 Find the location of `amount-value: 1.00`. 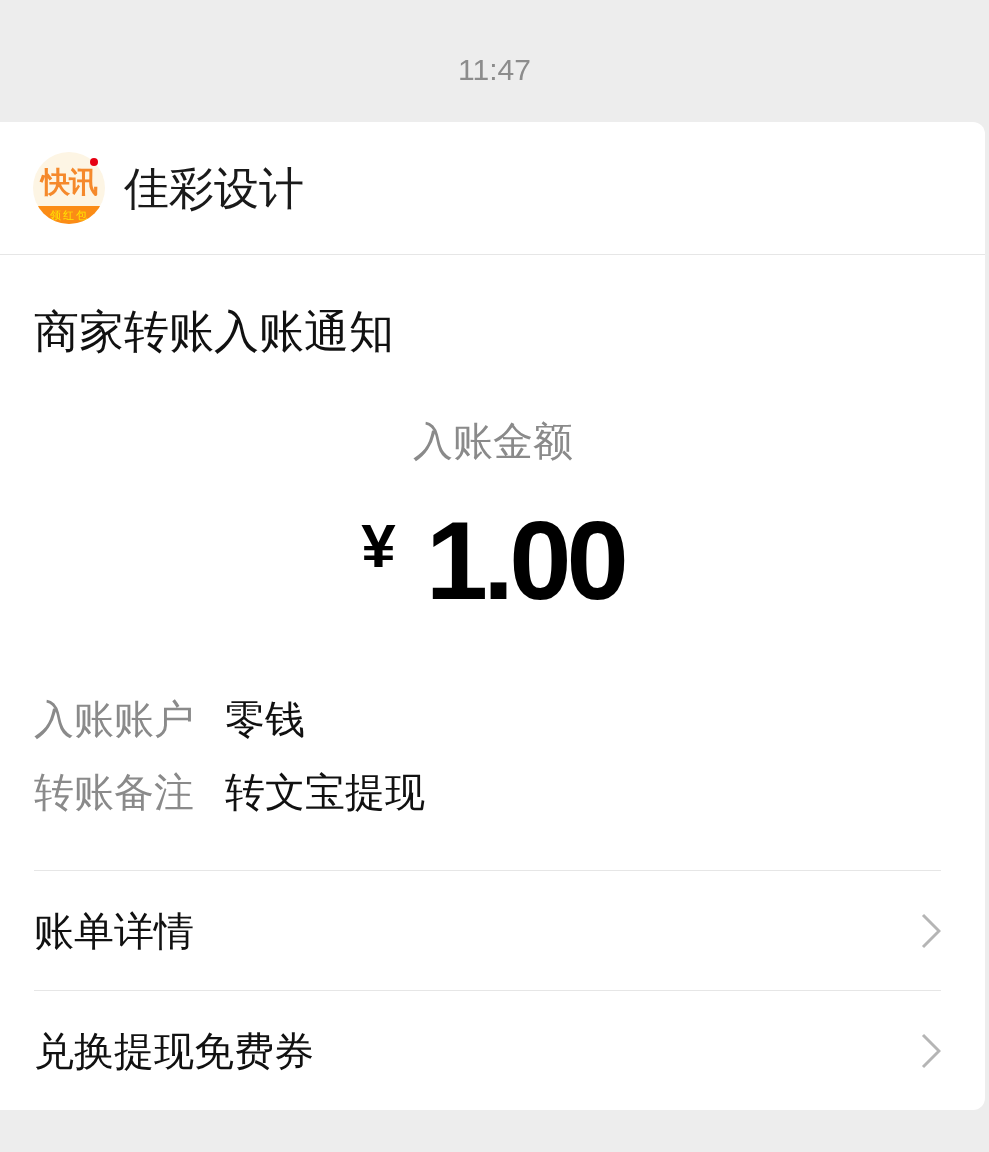

amount-value: 1.00 is located at coordinates (524, 560).